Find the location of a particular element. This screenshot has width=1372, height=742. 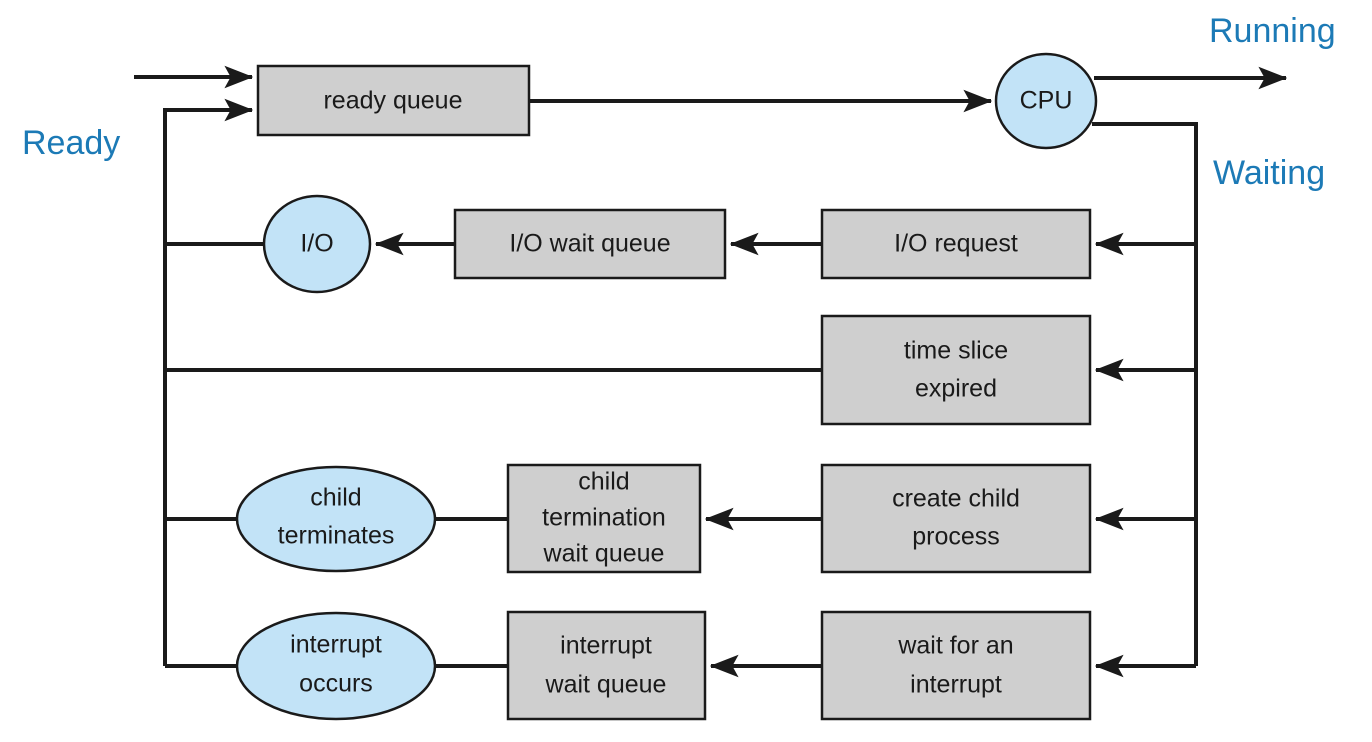

node-cpu-label: CPU is located at coordinates (1046, 101).